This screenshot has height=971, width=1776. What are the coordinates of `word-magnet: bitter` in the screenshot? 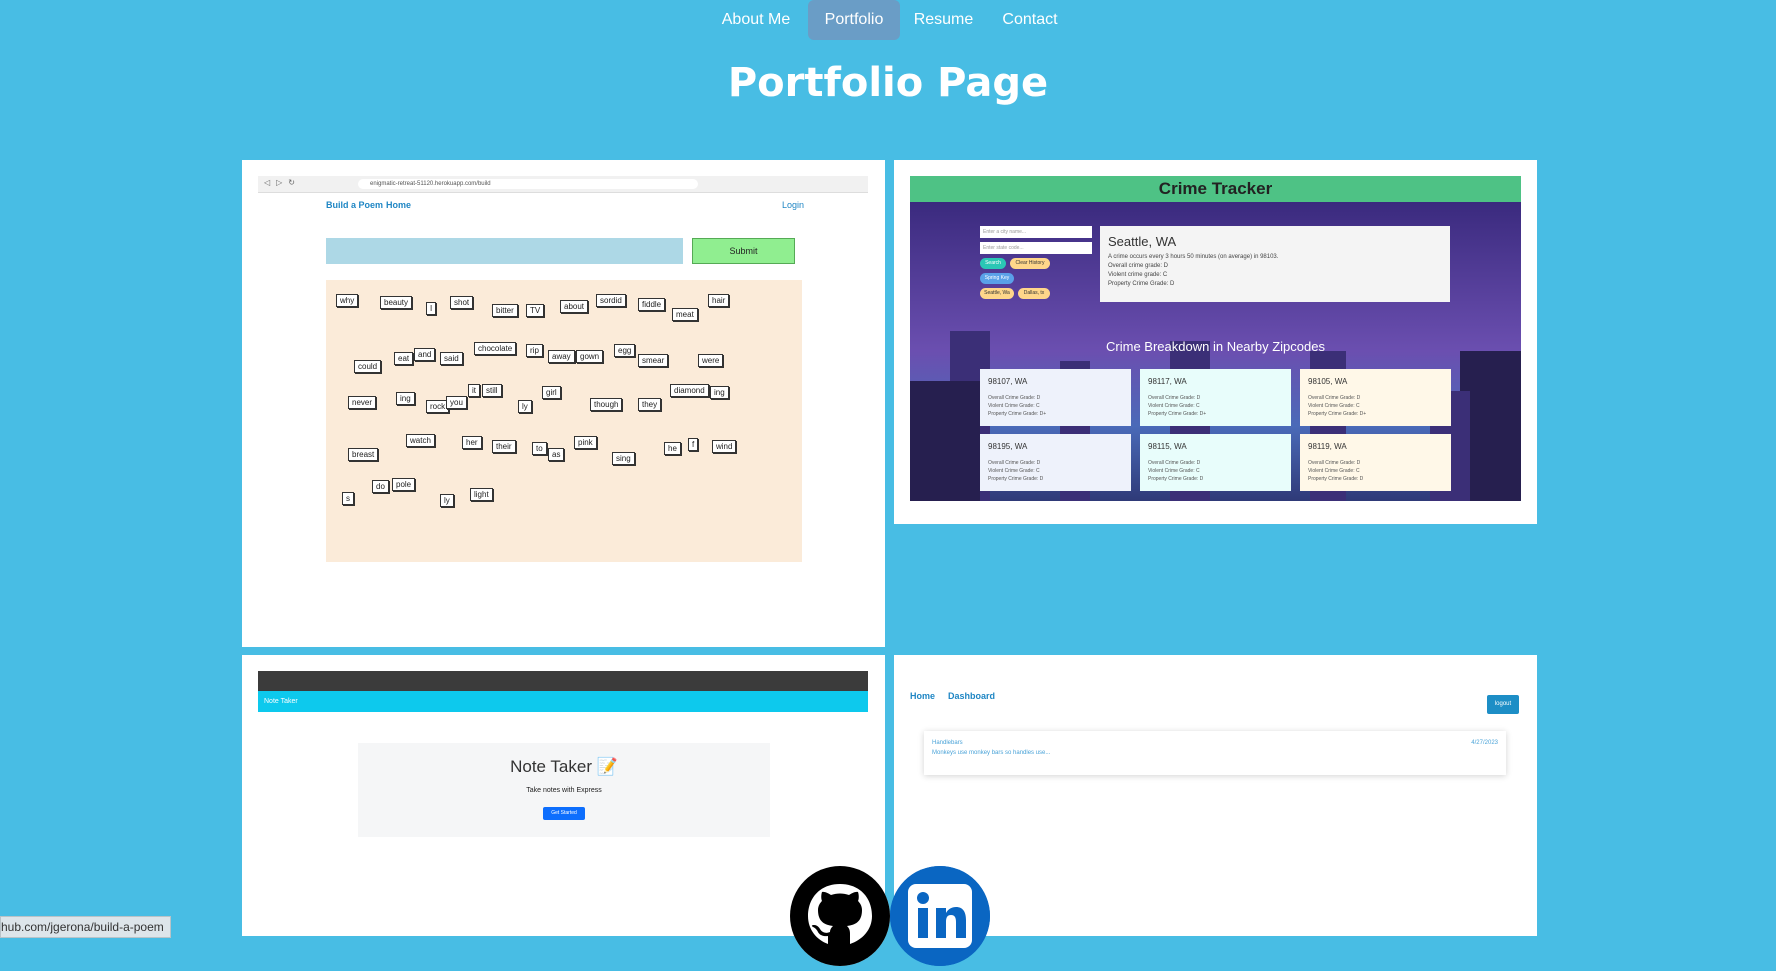 It's located at (505, 310).